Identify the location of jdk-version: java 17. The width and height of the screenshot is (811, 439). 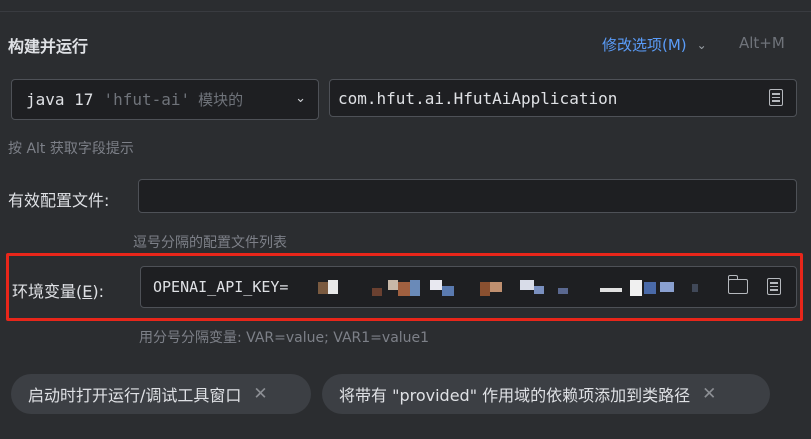
(60, 99).